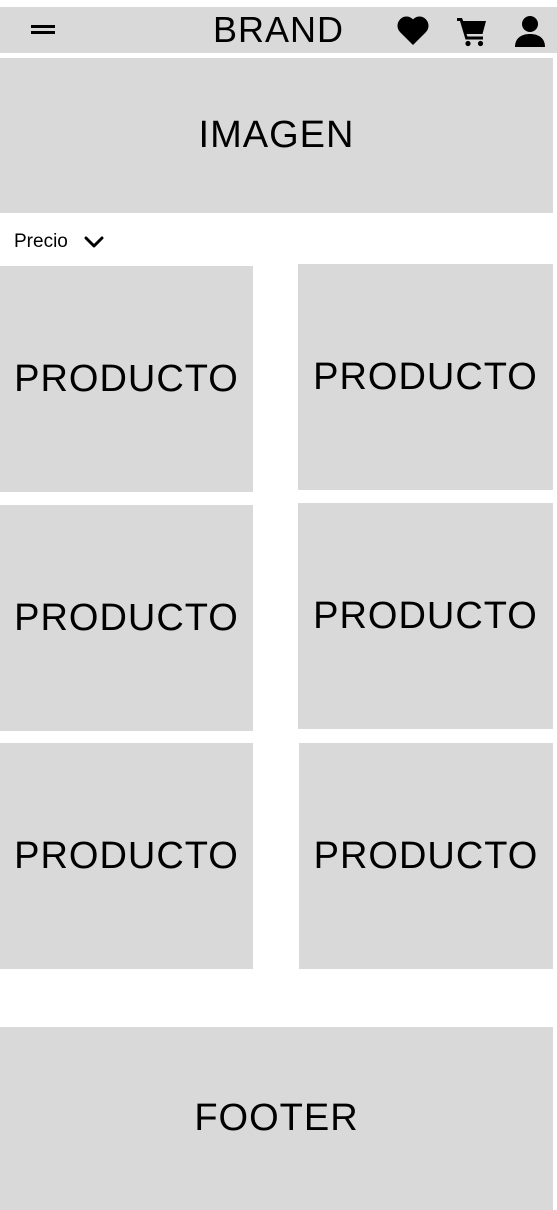 This screenshot has height=1210, width=557. I want to click on hero-label: IMAGEN, so click(276, 135).